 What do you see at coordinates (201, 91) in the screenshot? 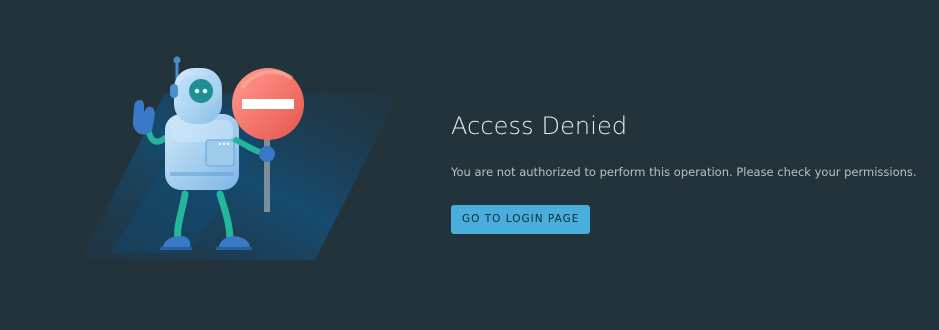
I see `robot-face` at bounding box center [201, 91].